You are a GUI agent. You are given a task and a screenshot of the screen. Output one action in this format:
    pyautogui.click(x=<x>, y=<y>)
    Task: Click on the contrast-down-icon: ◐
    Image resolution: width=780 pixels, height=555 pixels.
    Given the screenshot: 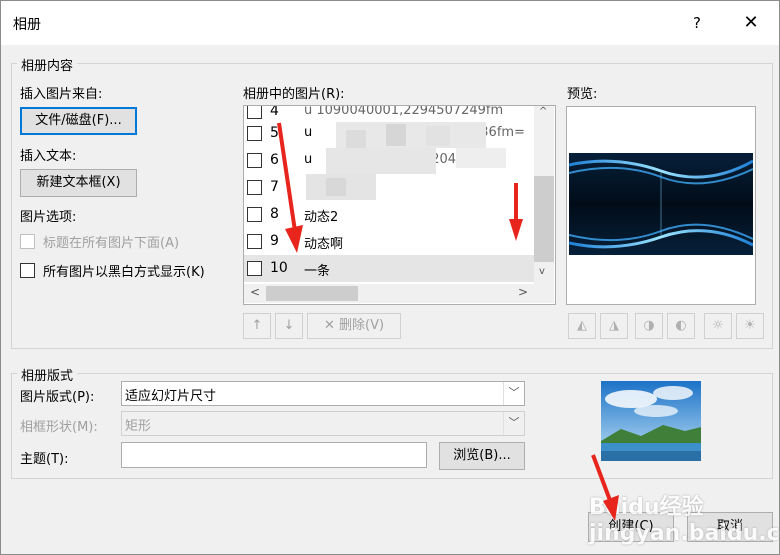 What is the action you would take?
    pyautogui.click(x=681, y=325)
    